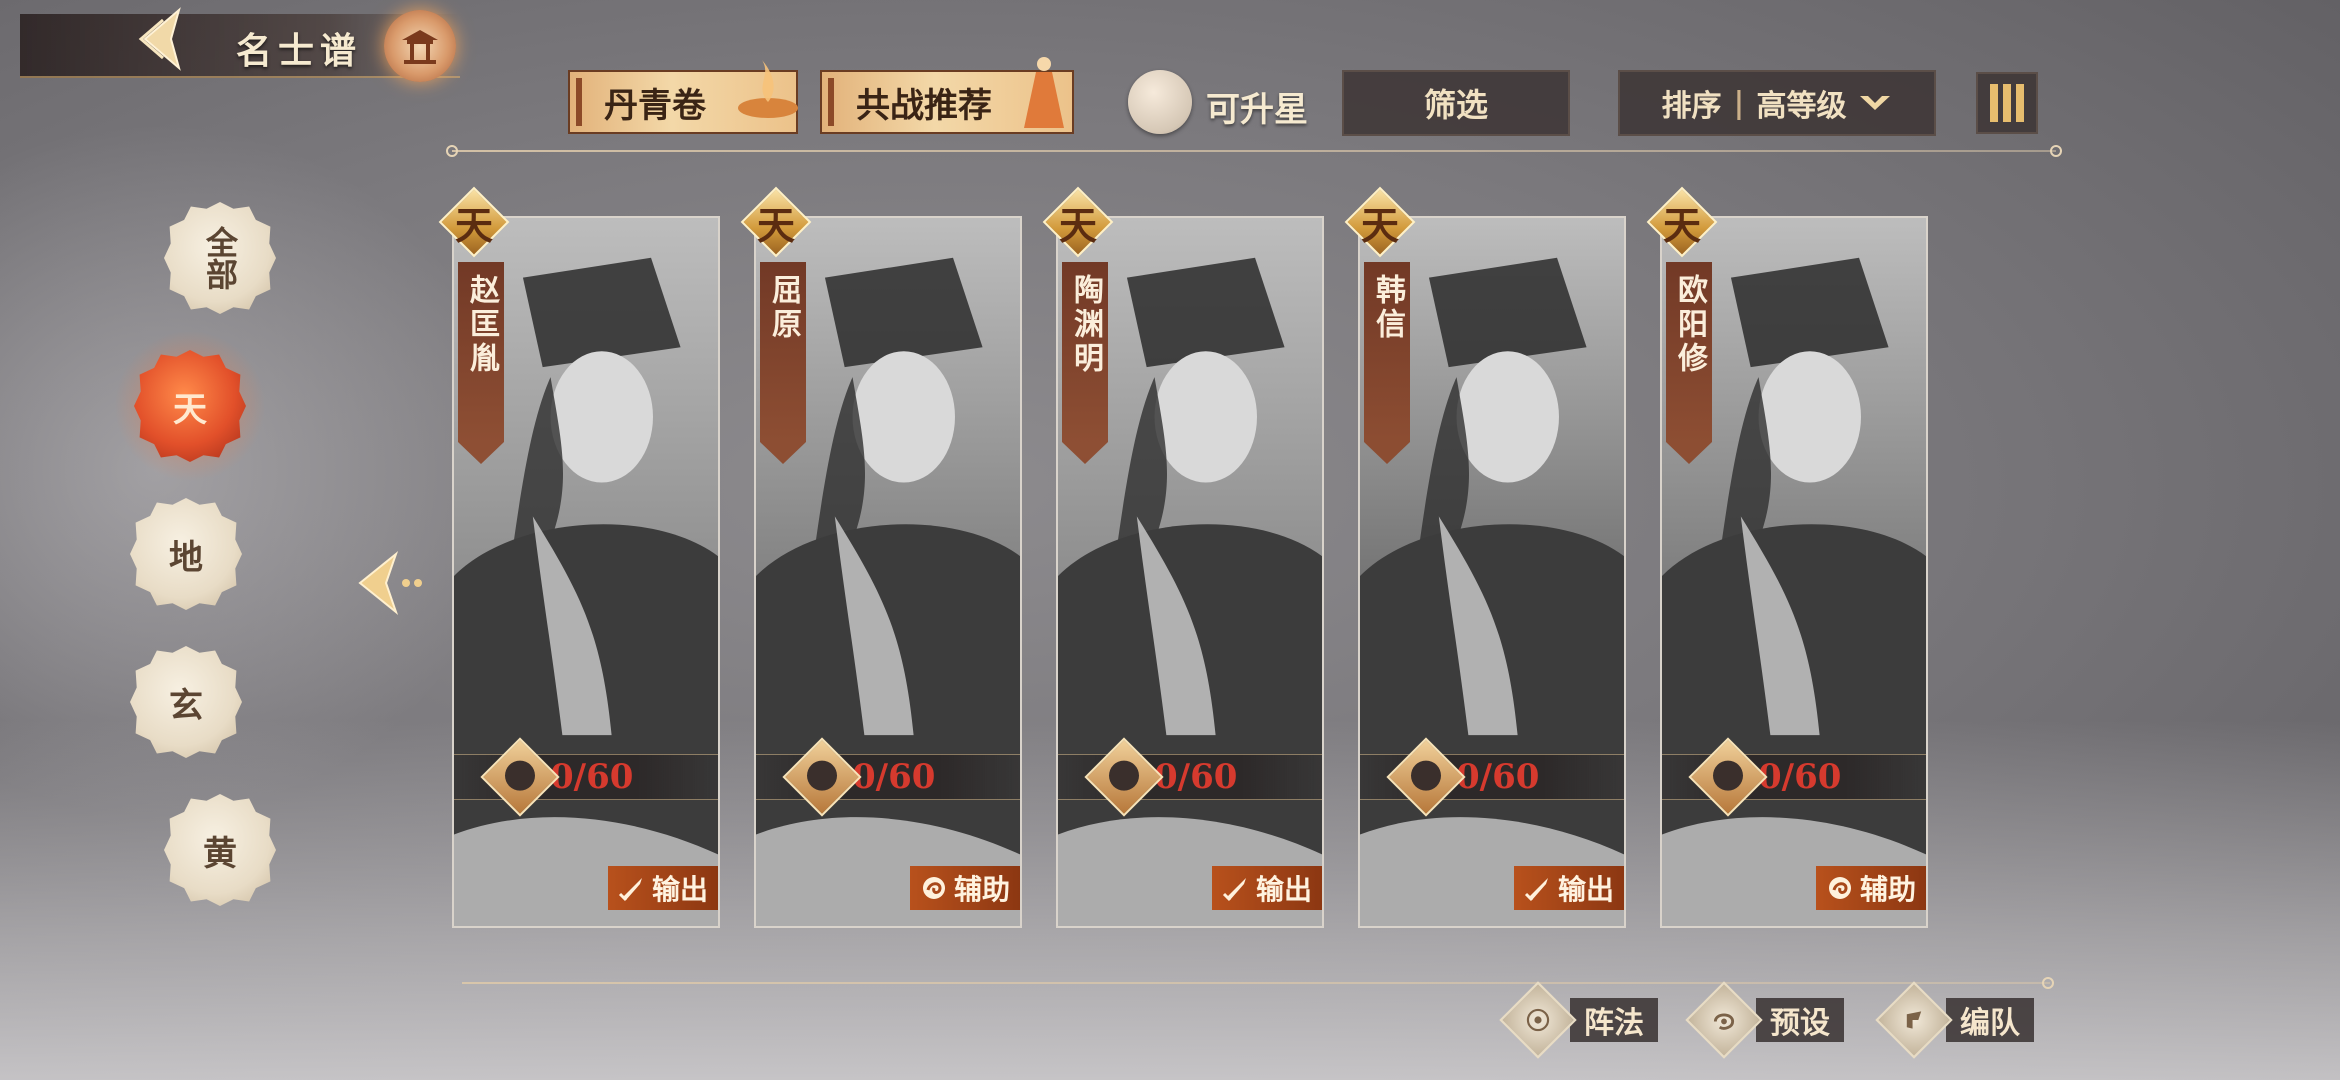 The image size is (2340, 1080). What do you see at coordinates (888, 572) in the screenshot?
I see `character-card: 屈原 0/60 辅助` at bounding box center [888, 572].